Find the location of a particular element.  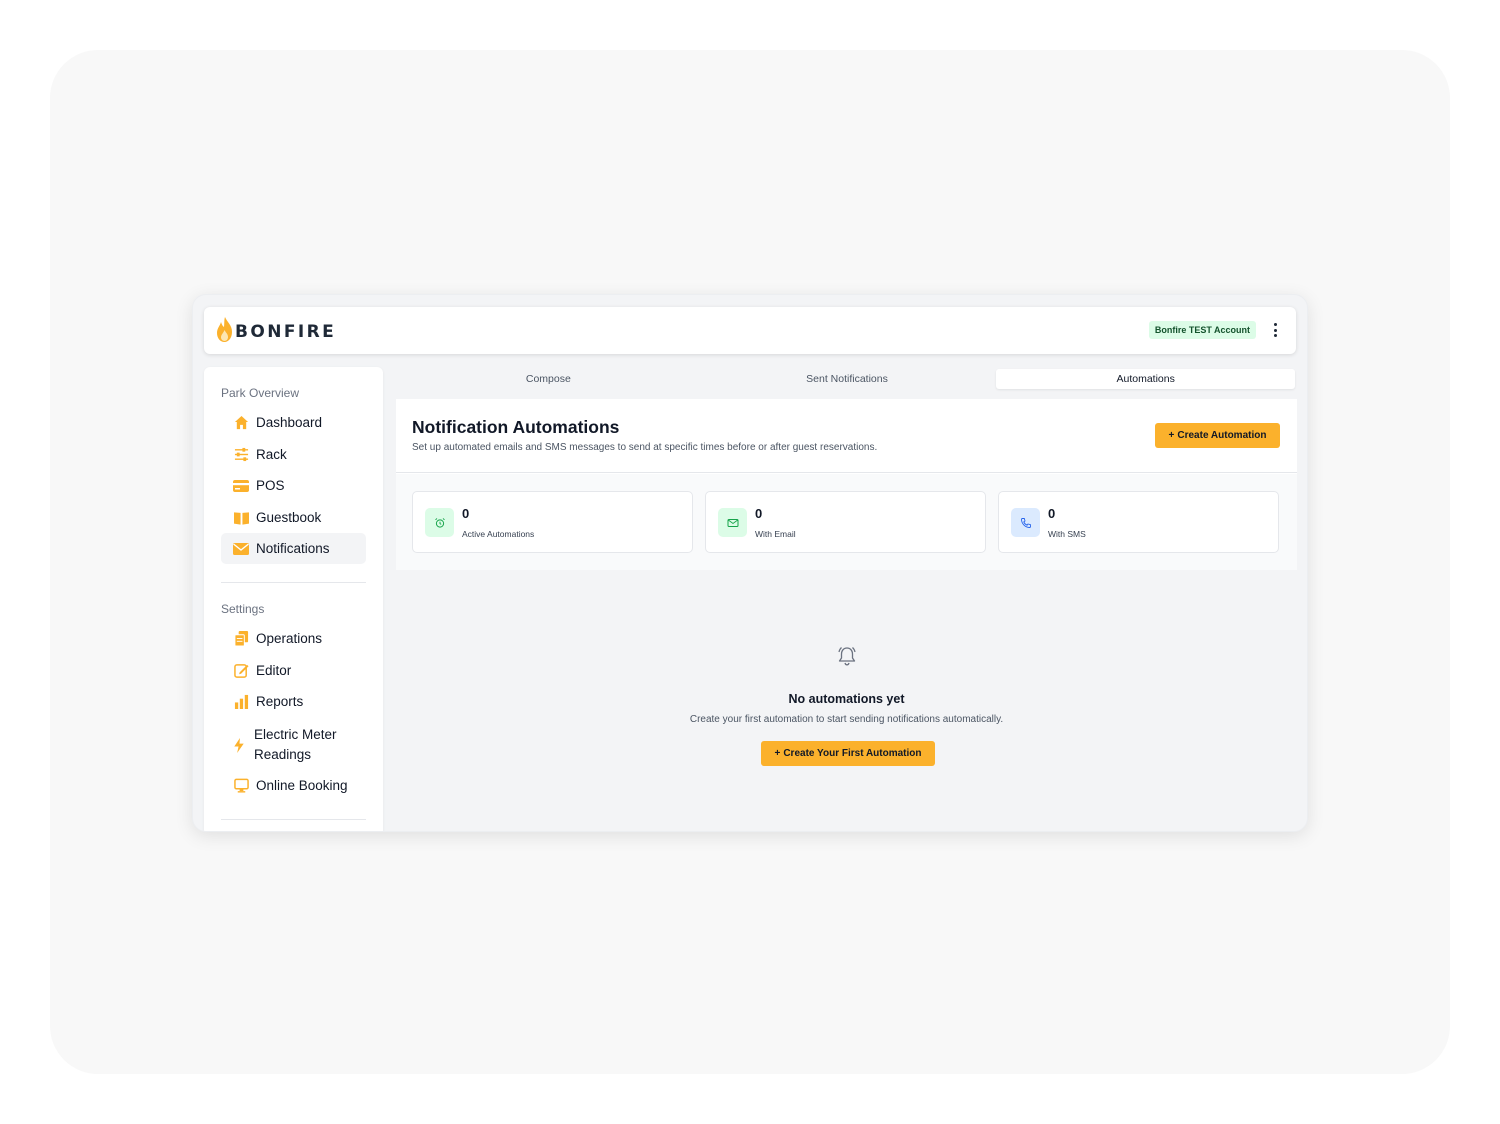

sidebar-item-label: Reports is located at coordinates (280, 701).